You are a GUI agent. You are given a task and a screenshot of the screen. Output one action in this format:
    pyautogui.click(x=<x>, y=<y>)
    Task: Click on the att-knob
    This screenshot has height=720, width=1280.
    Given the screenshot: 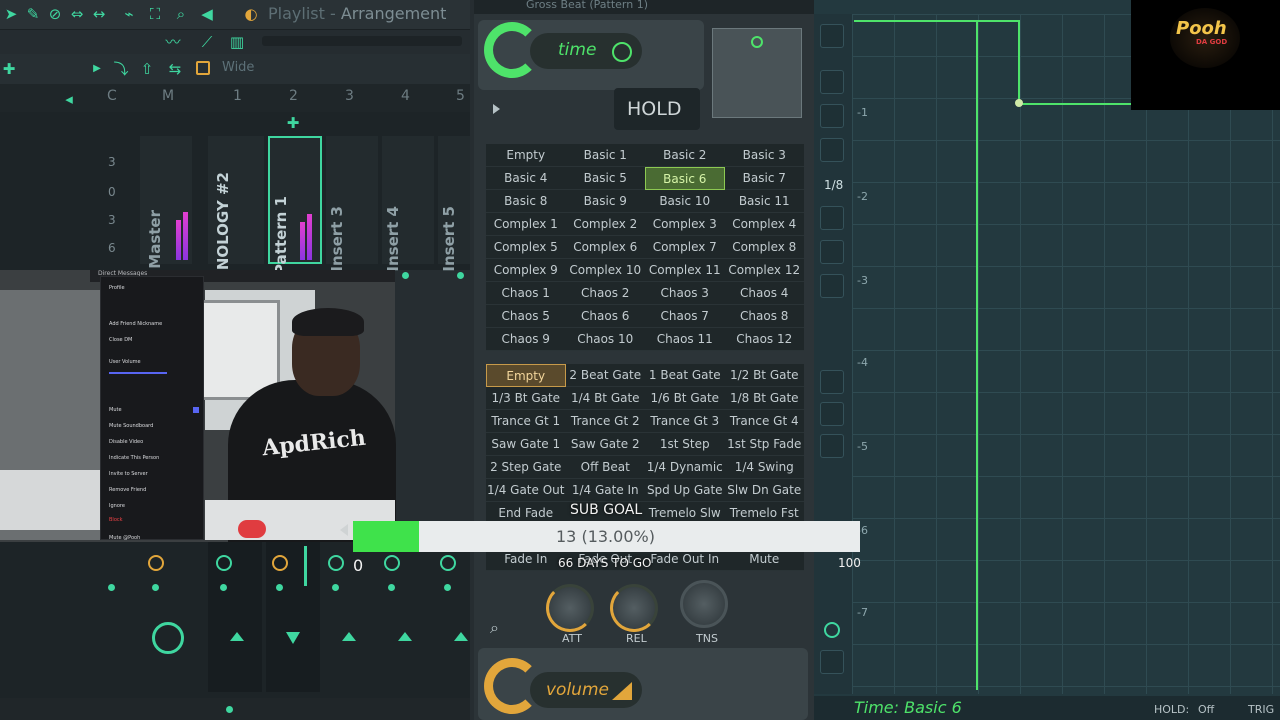 What is the action you would take?
    pyautogui.click(x=570, y=608)
    